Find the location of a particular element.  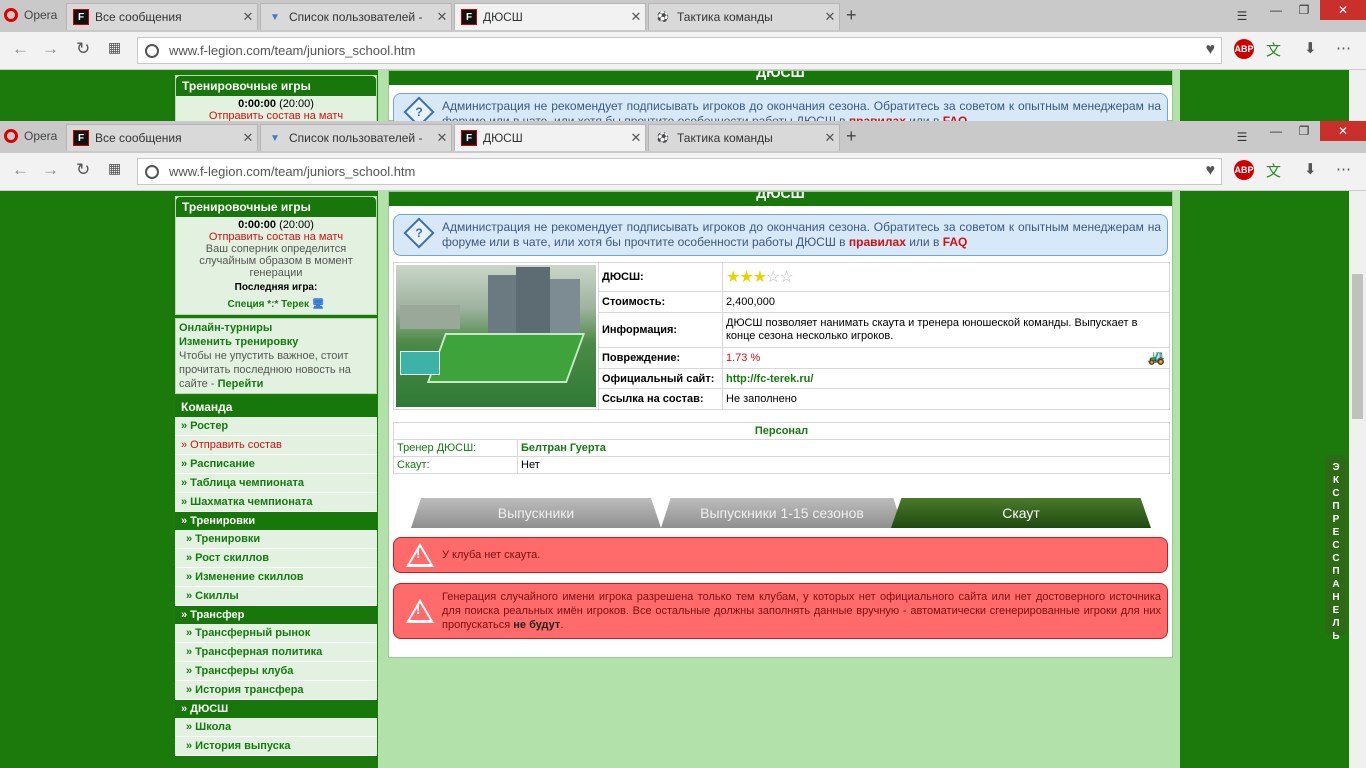

go-link: Перейти is located at coordinates (241, 384).